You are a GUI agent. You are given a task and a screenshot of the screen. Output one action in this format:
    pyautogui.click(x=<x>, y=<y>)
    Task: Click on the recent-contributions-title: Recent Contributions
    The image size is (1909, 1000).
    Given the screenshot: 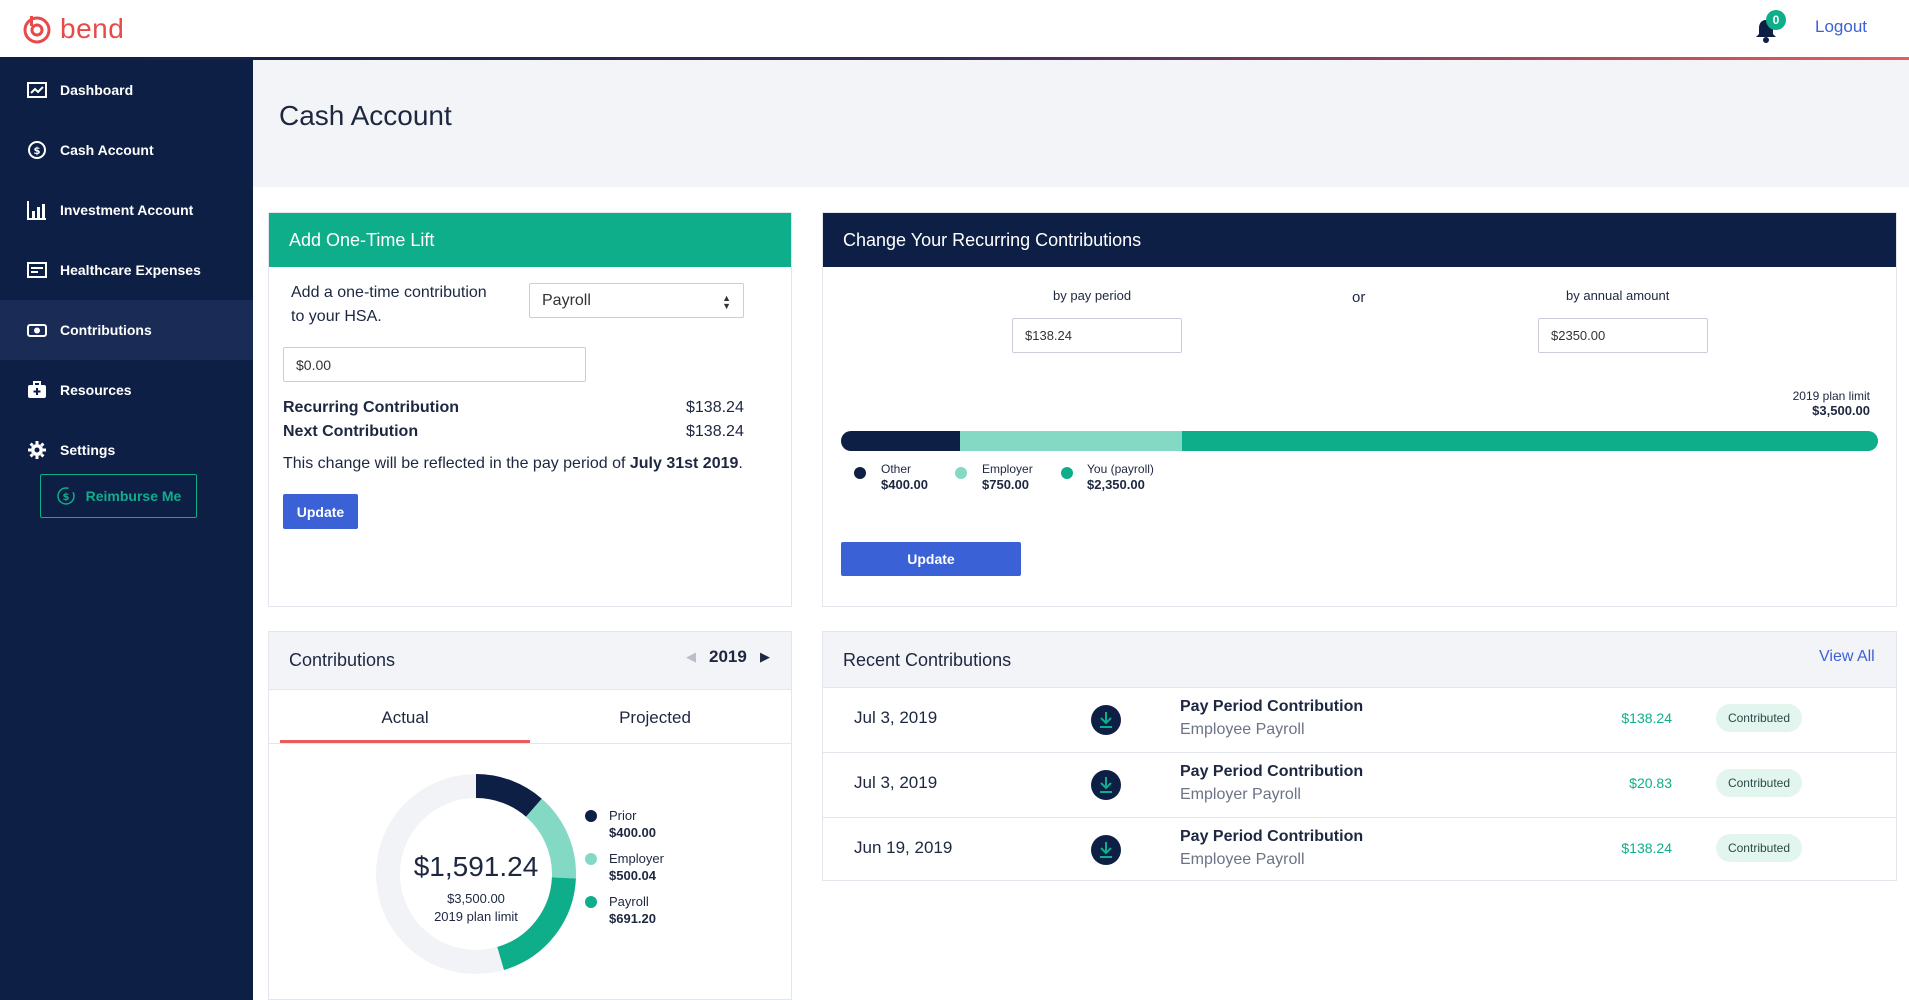 What is the action you would take?
    pyautogui.click(x=1359, y=660)
    